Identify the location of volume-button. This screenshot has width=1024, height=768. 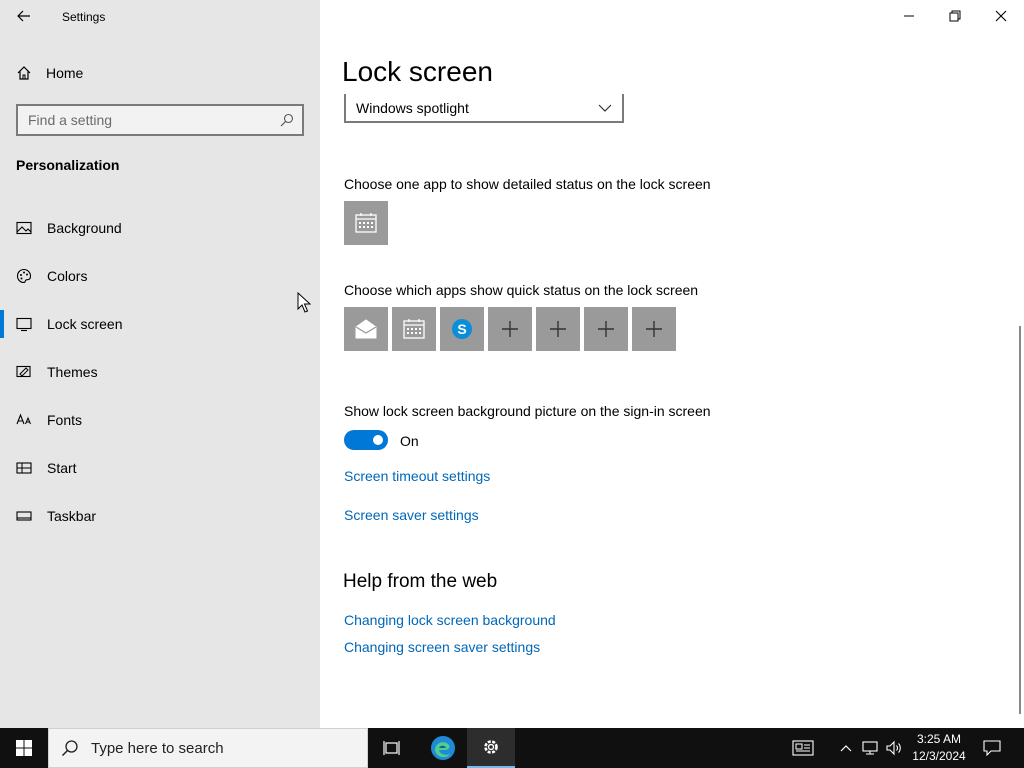
(894, 748).